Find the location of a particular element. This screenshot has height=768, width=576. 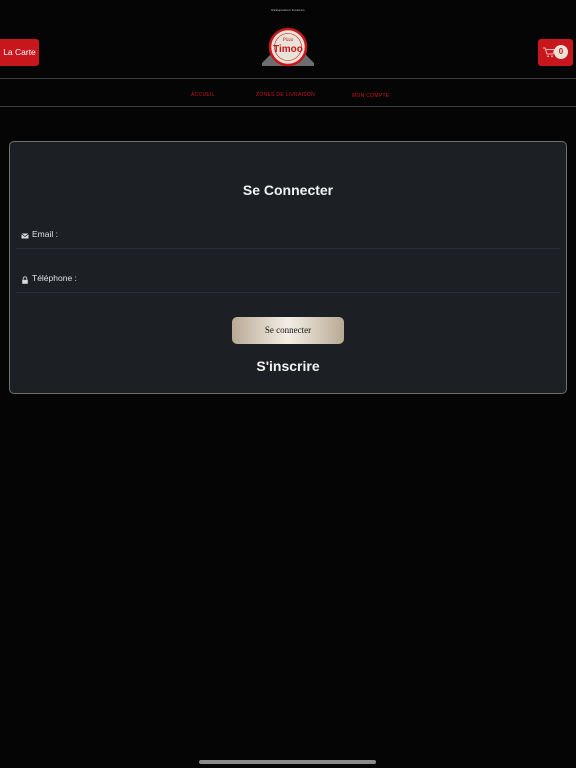

nav-top-divider is located at coordinates (288, 78).